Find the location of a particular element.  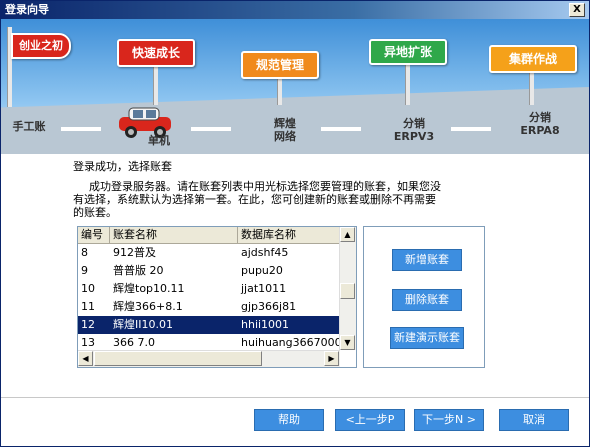

table-row: 11 辉煌366+8.1 gjp366j81 is located at coordinates (209, 307).